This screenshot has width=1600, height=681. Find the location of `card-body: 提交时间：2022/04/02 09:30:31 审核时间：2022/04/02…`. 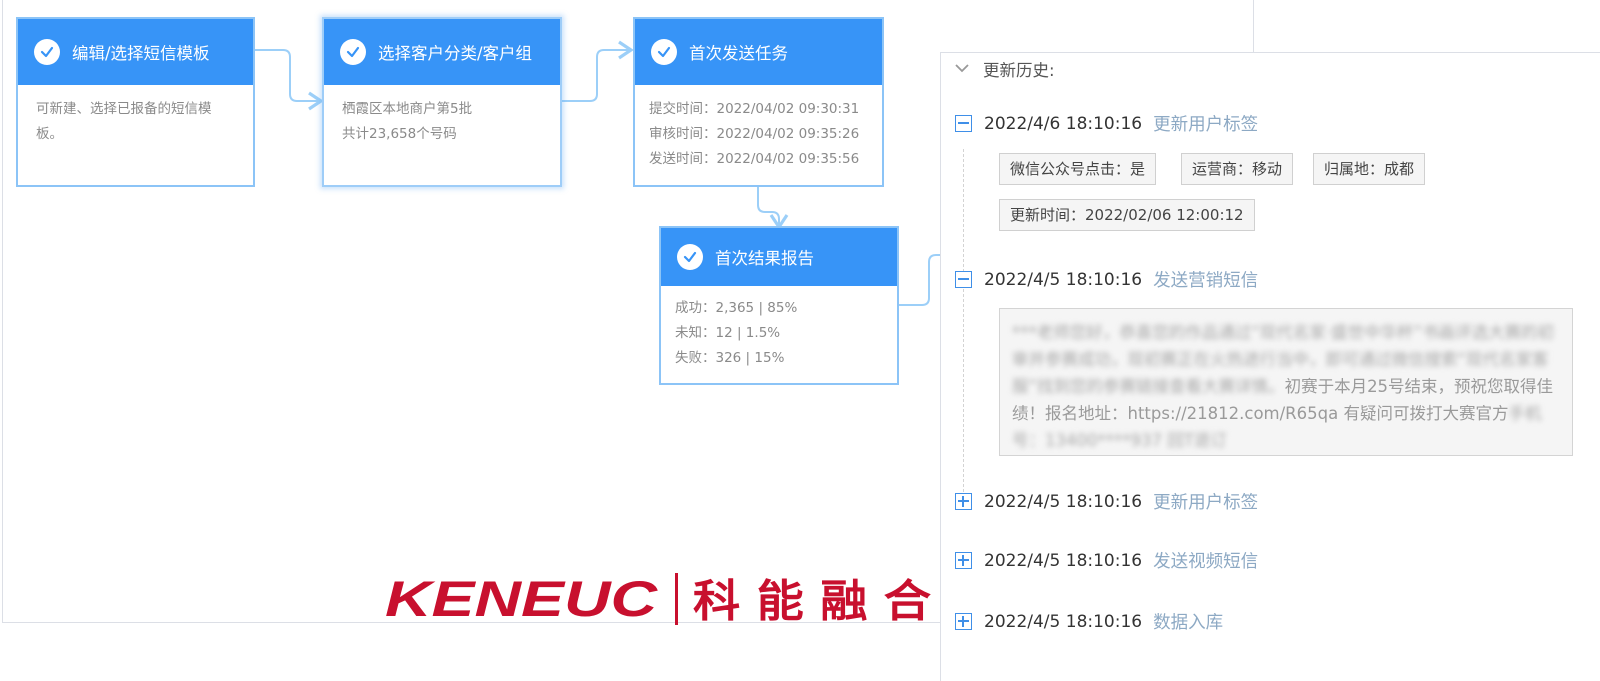

card-body: 提交时间：2022/04/02 09:30:31 审核时间：2022/04/02… is located at coordinates (758, 134).